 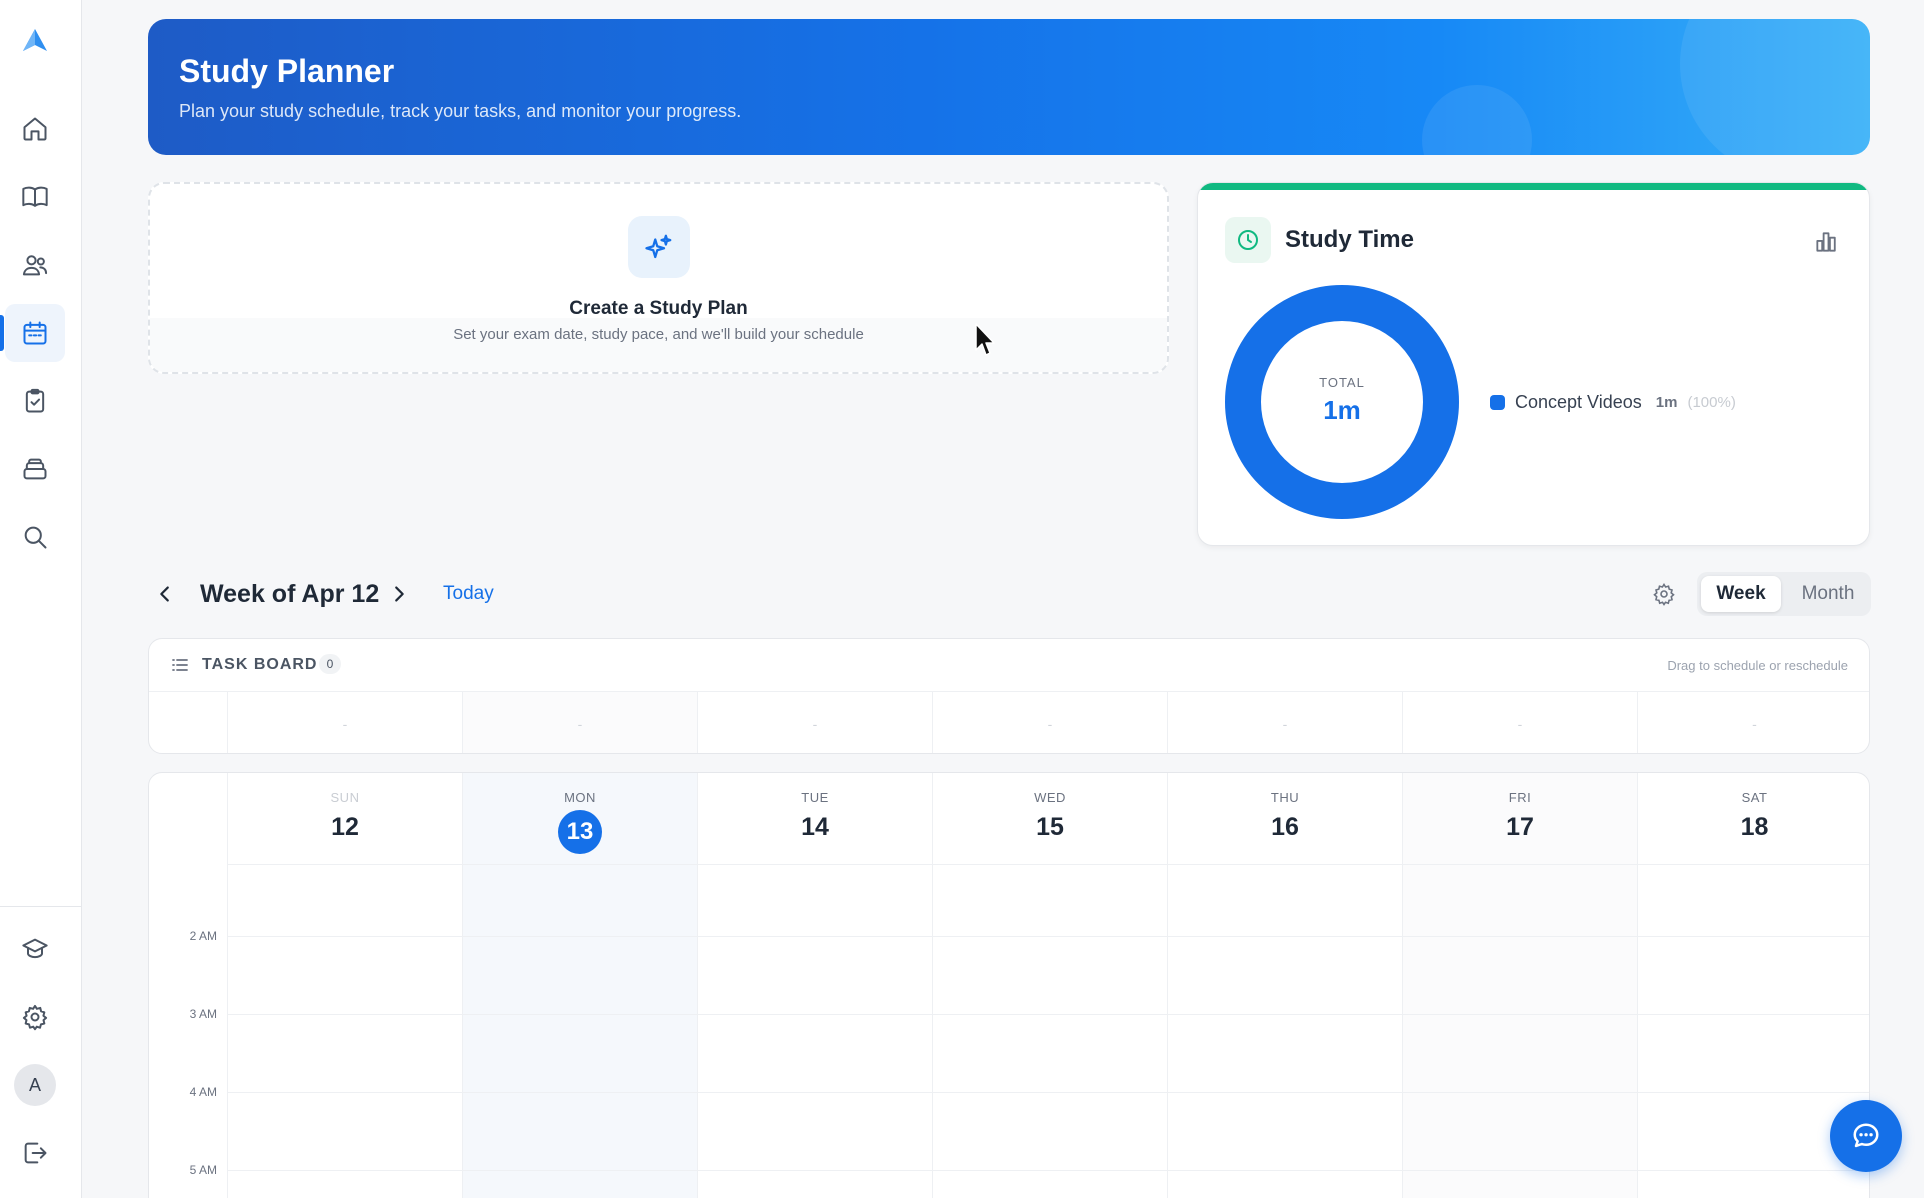 What do you see at coordinates (41, 599) in the screenshot?
I see `sidebar: A` at bounding box center [41, 599].